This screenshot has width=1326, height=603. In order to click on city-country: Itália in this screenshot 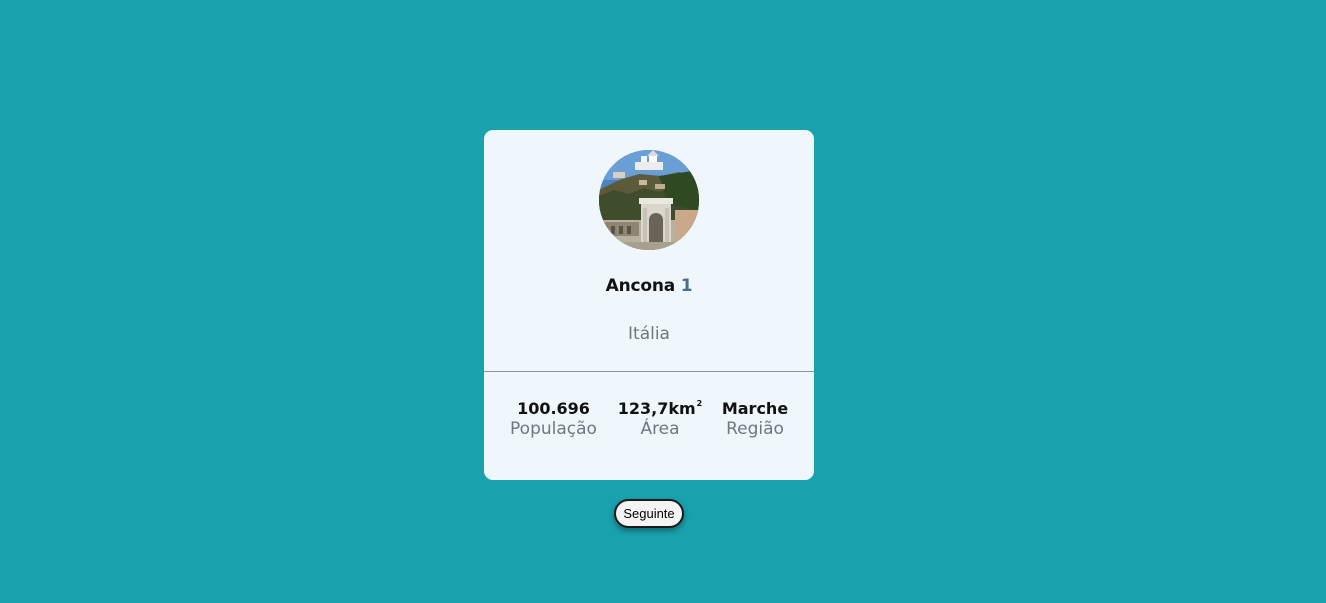, I will do `click(649, 334)`.